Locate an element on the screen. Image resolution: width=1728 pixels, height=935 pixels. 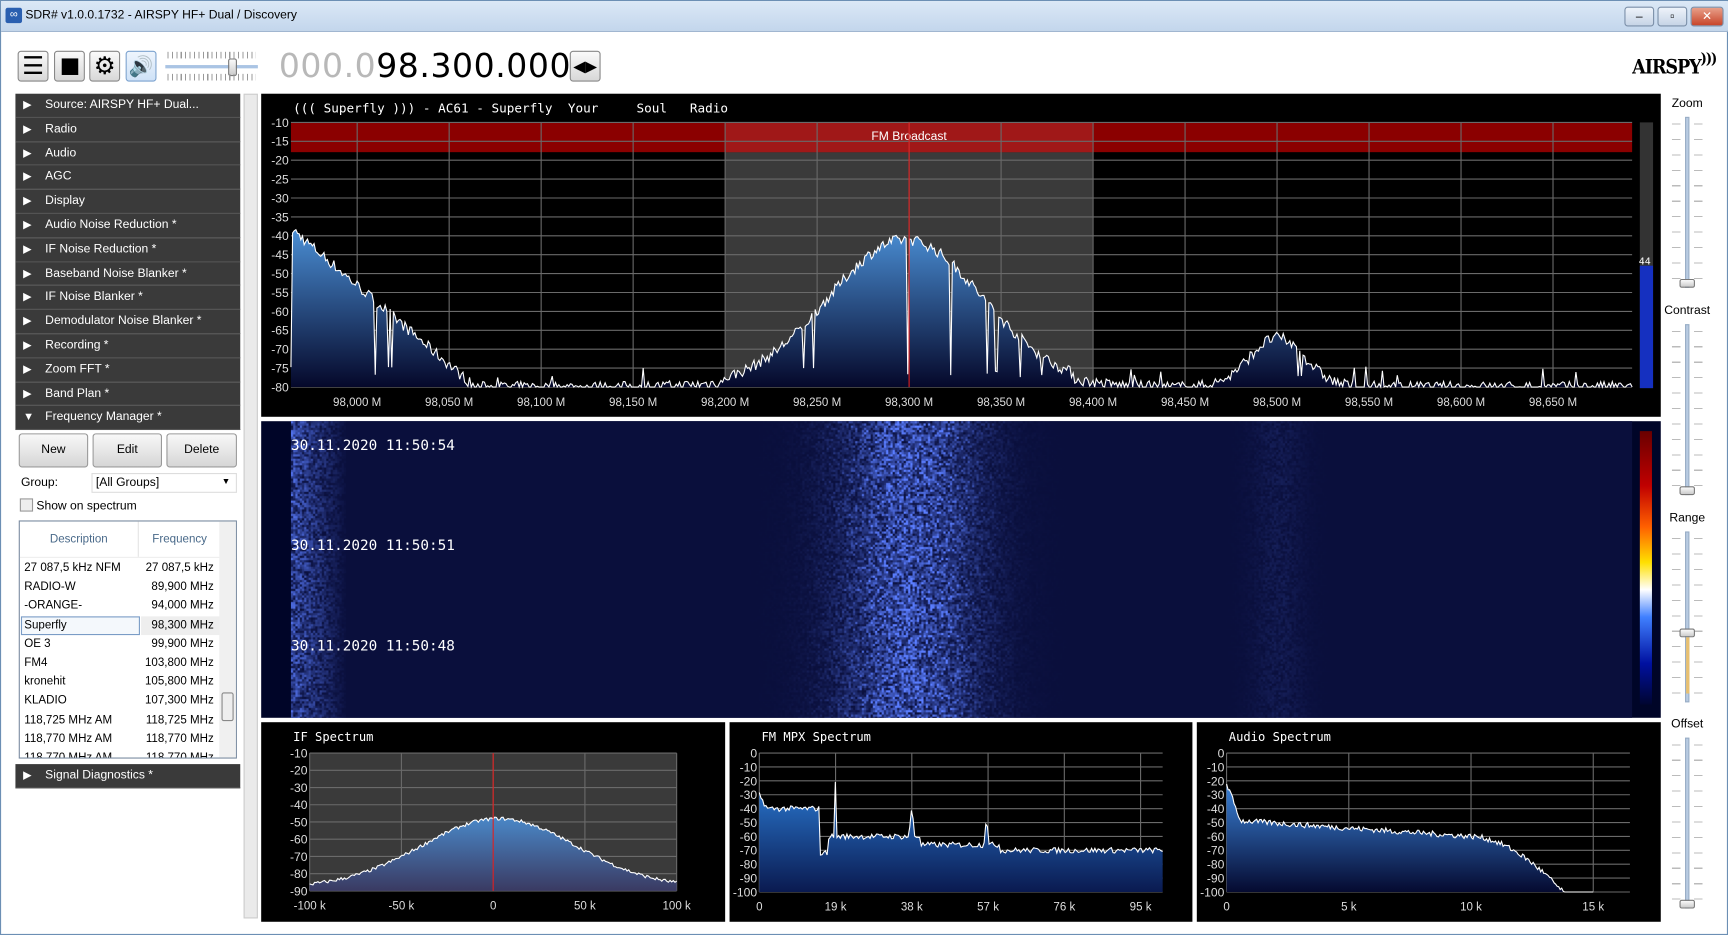
x-tick-label: 98,200 M is located at coordinates (725, 403).